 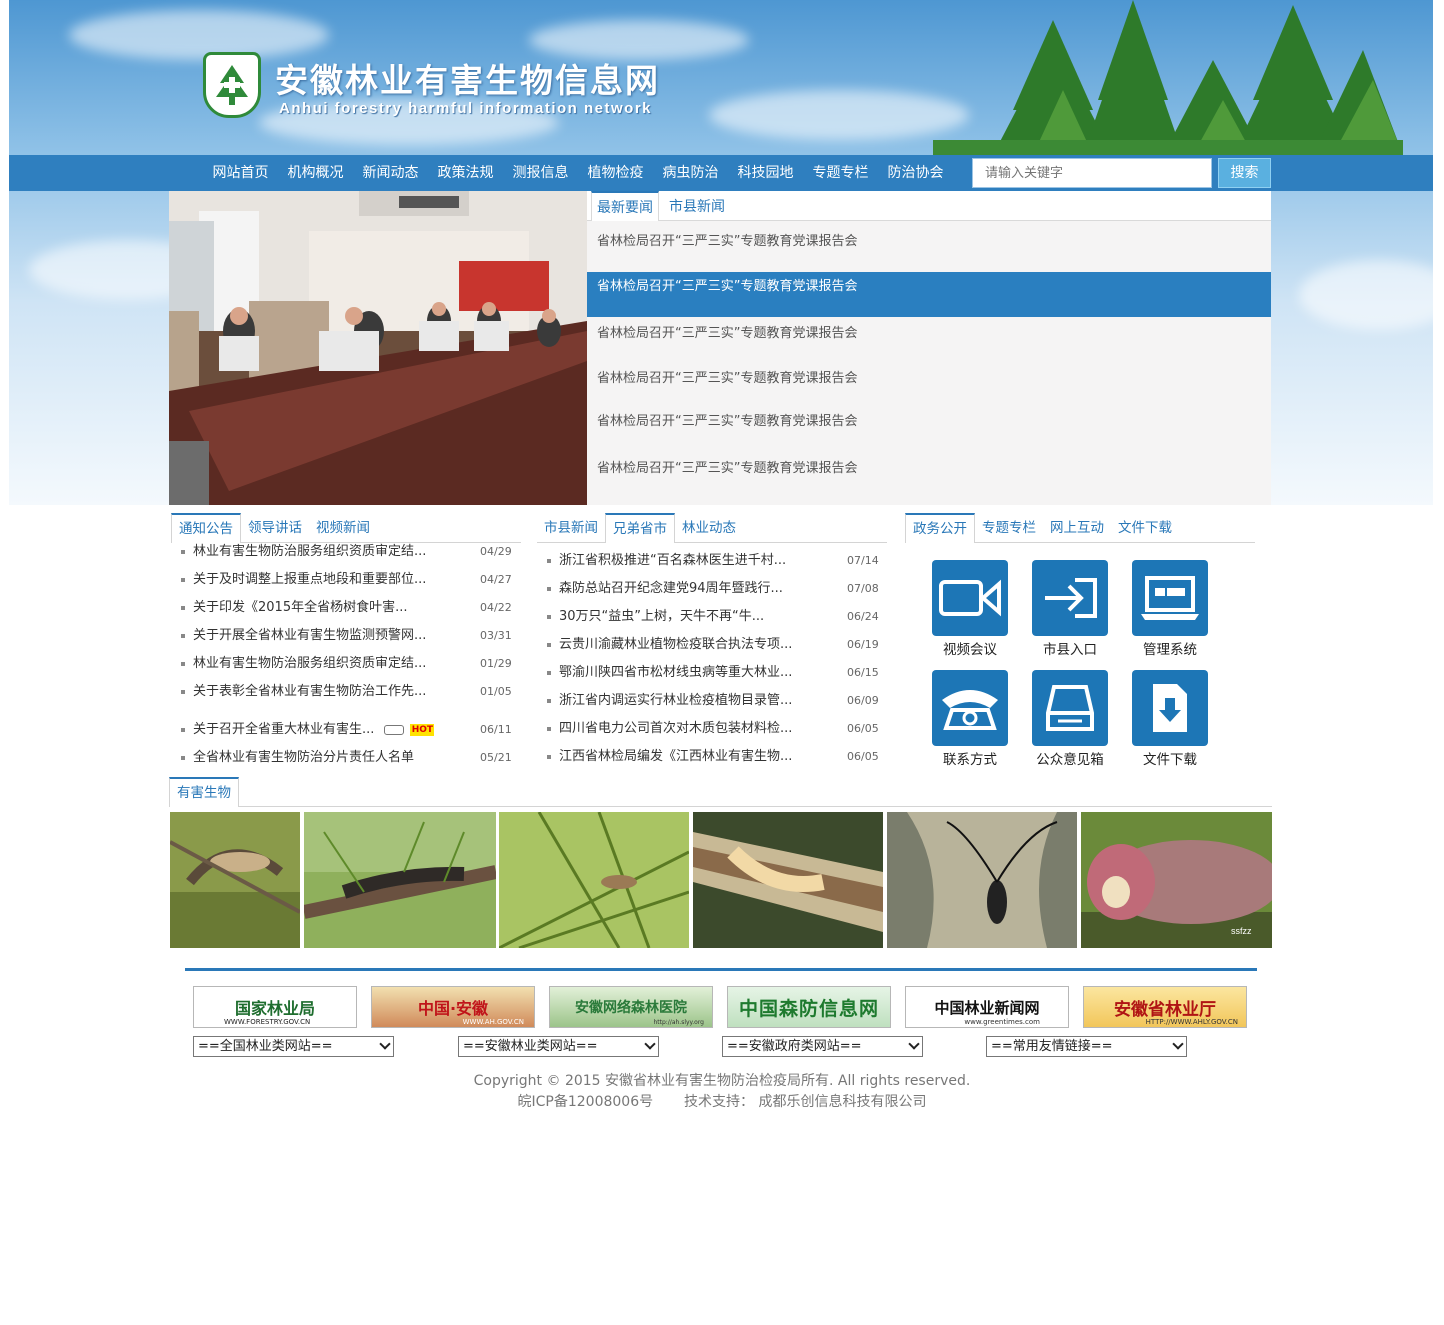 I want to click on nav-item-news: 新闻动态, so click(x=390, y=173).